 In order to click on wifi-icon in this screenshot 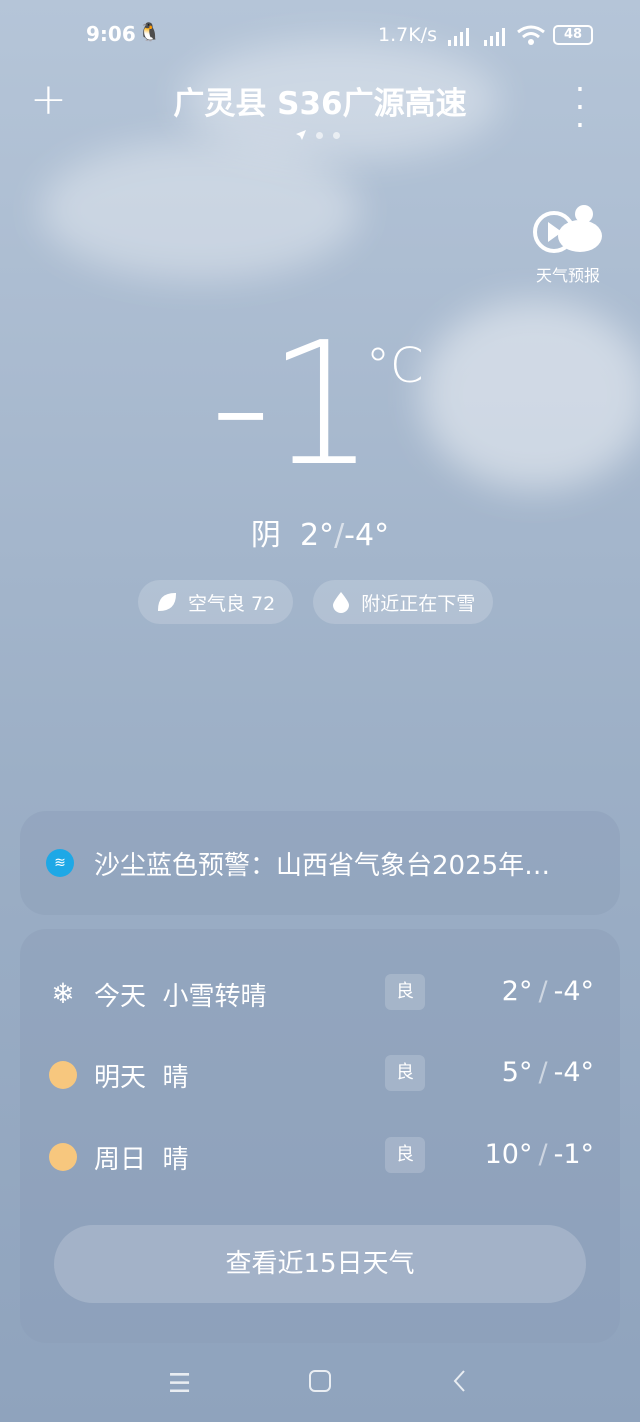, I will do `click(531, 35)`.